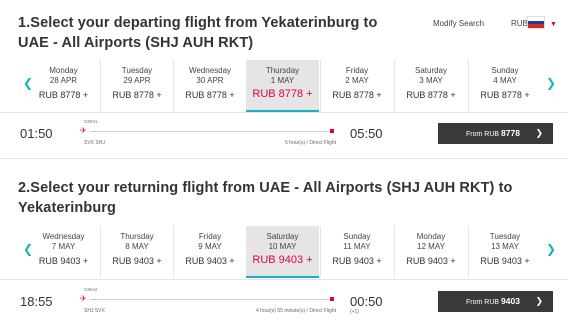  Describe the element at coordinates (504, 86) in the screenshot. I see `outbound-date-cell: Sunday 4 MAY RUB 8778 +` at that location.